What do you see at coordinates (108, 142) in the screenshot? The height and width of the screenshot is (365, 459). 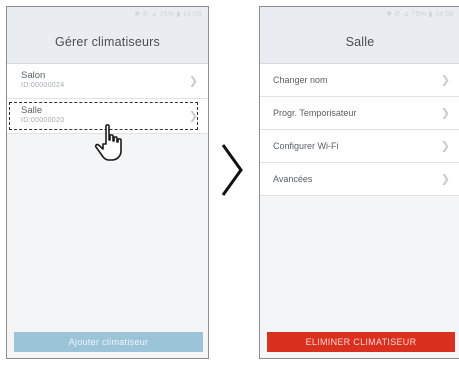 I see `hand-pointer-icon` at bounding box center [108, 142].